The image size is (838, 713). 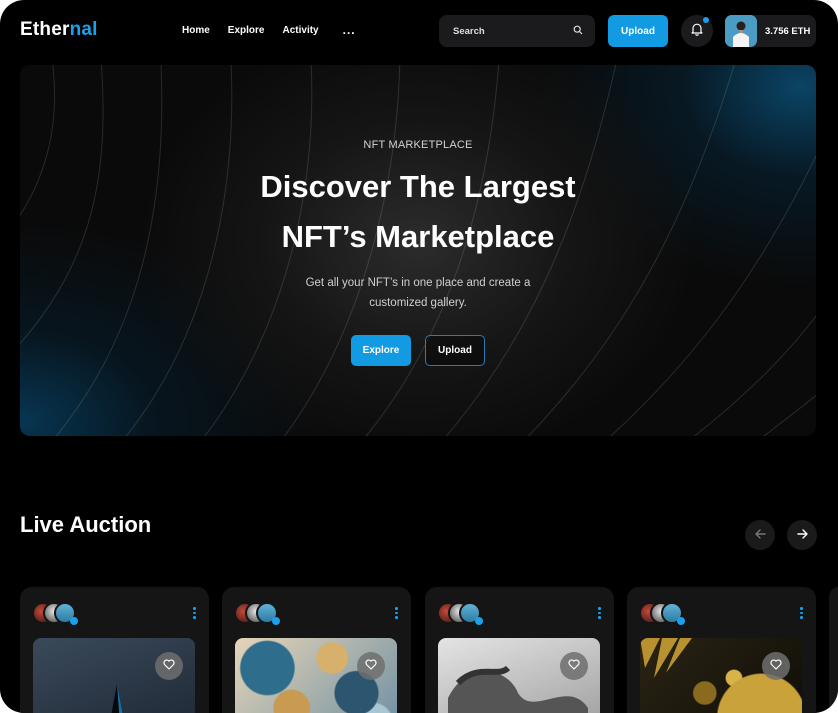 What do you see at coordinates (706, 20) in the screenshot?
I see `notification-dot` at bounding box center [706, 20].